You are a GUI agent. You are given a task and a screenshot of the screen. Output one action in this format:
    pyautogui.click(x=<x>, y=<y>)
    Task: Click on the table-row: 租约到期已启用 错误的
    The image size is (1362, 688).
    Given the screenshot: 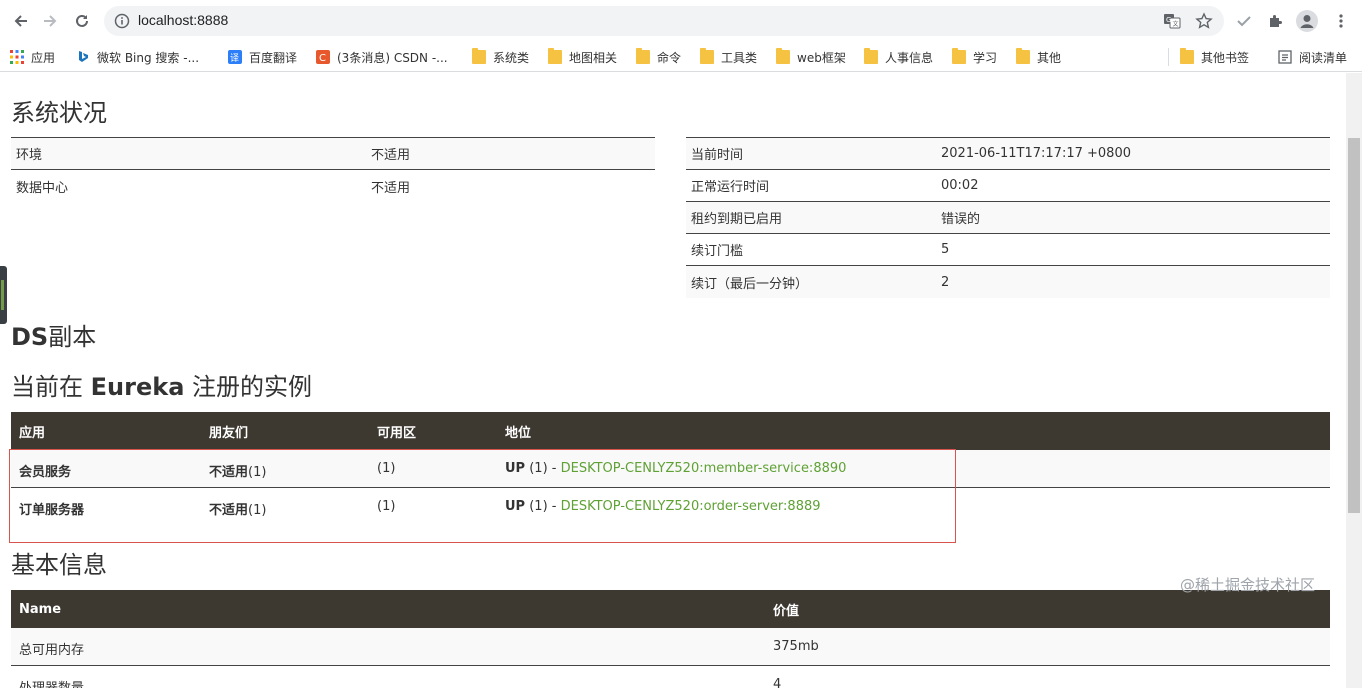 What is the action you would take?
    pyautogui.click(x=1008, y=218)
    